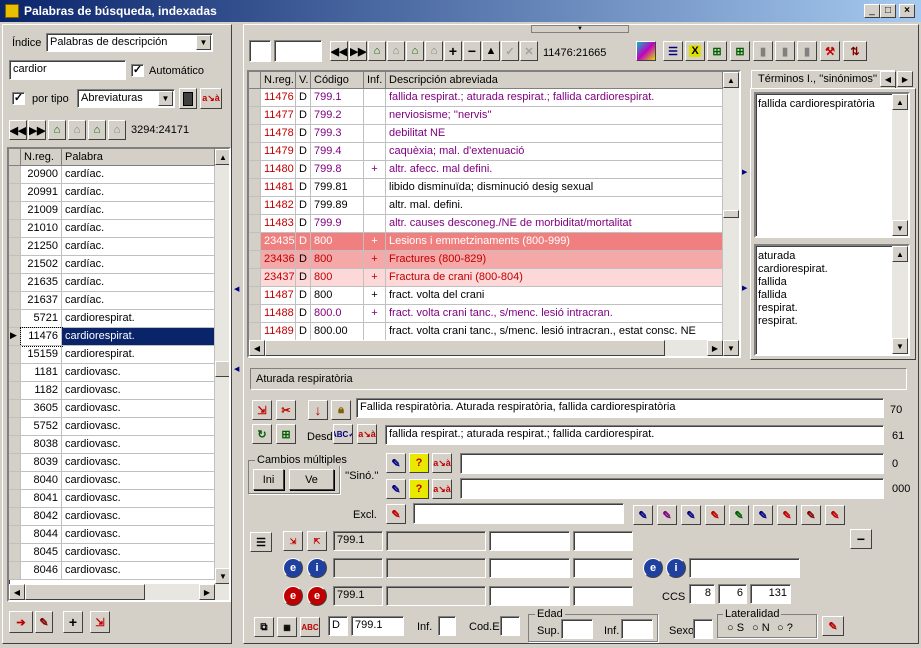 The height and width of the screenshot is (648, 921). What do you see at coordinates (188, 98) in the screenshot?
I see `calculator-button` at bounding box center [188, 98].